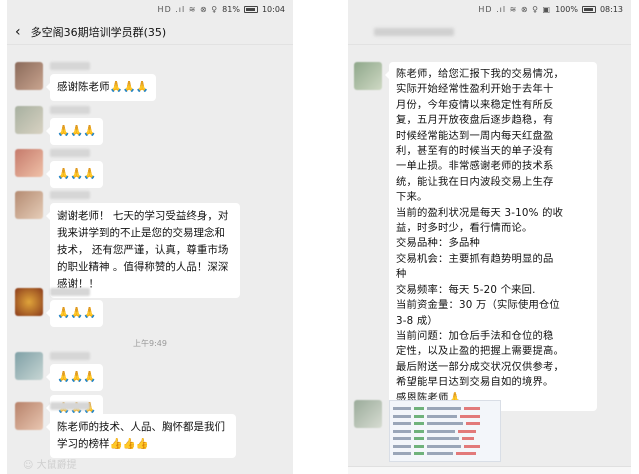  Describe the element at coordinates (466, 289) in the screenshot. I see `message-line: 交易频率：每天 5-20 个来回.` at that location.